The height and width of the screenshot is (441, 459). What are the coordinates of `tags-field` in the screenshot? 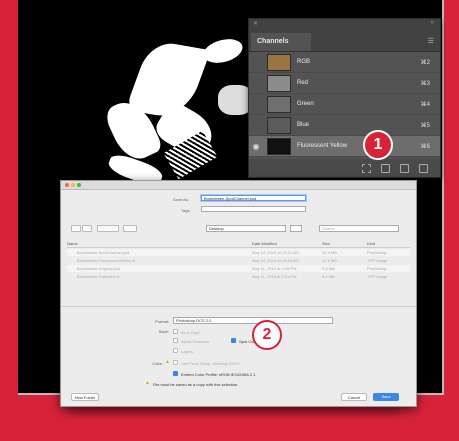 It's located at (253, 209).